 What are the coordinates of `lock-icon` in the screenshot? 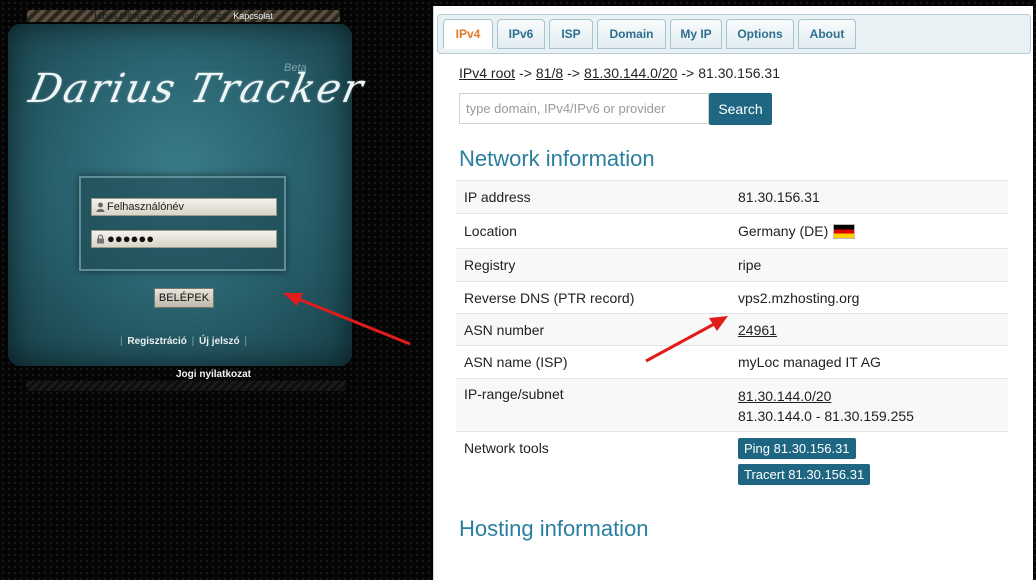 It's located at (100, 239).